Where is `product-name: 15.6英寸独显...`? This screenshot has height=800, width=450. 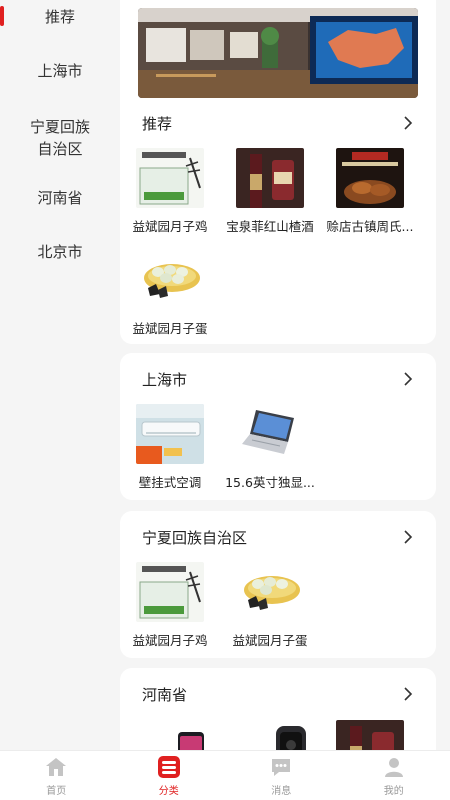
product-name: 15.6英寸独显... is located at coordinates (270, 482).